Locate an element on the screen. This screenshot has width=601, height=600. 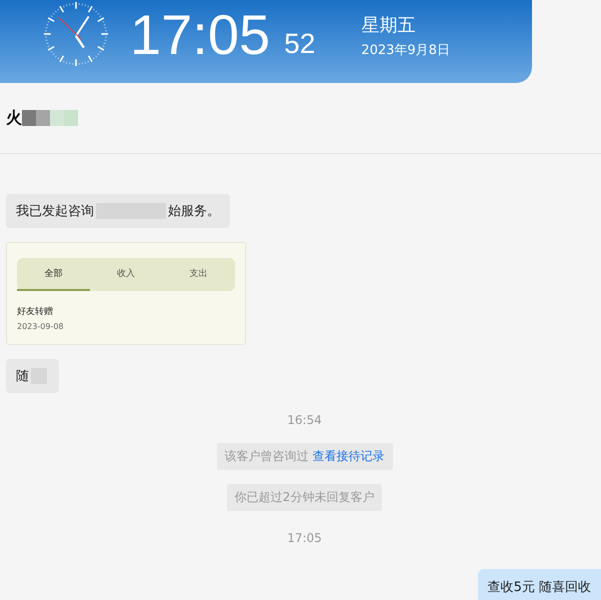
message-text: 始服务。 is located at coordinates (194, 211).